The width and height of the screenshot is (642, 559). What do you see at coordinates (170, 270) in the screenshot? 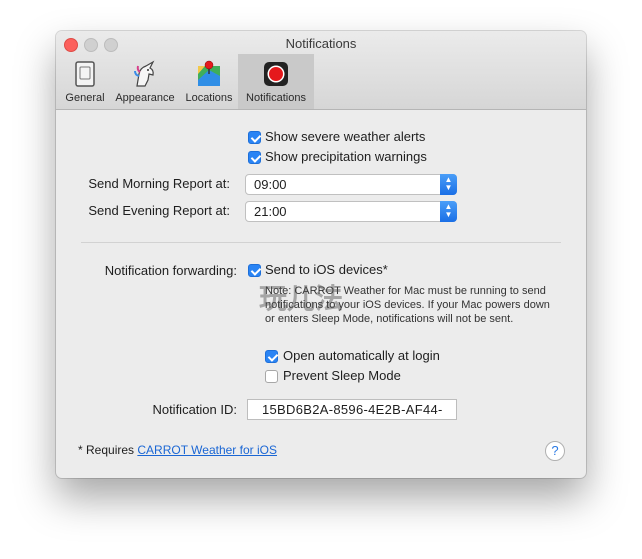
I see `forwarding-label: Notification forwarding:` at bounding box center [170, 270].